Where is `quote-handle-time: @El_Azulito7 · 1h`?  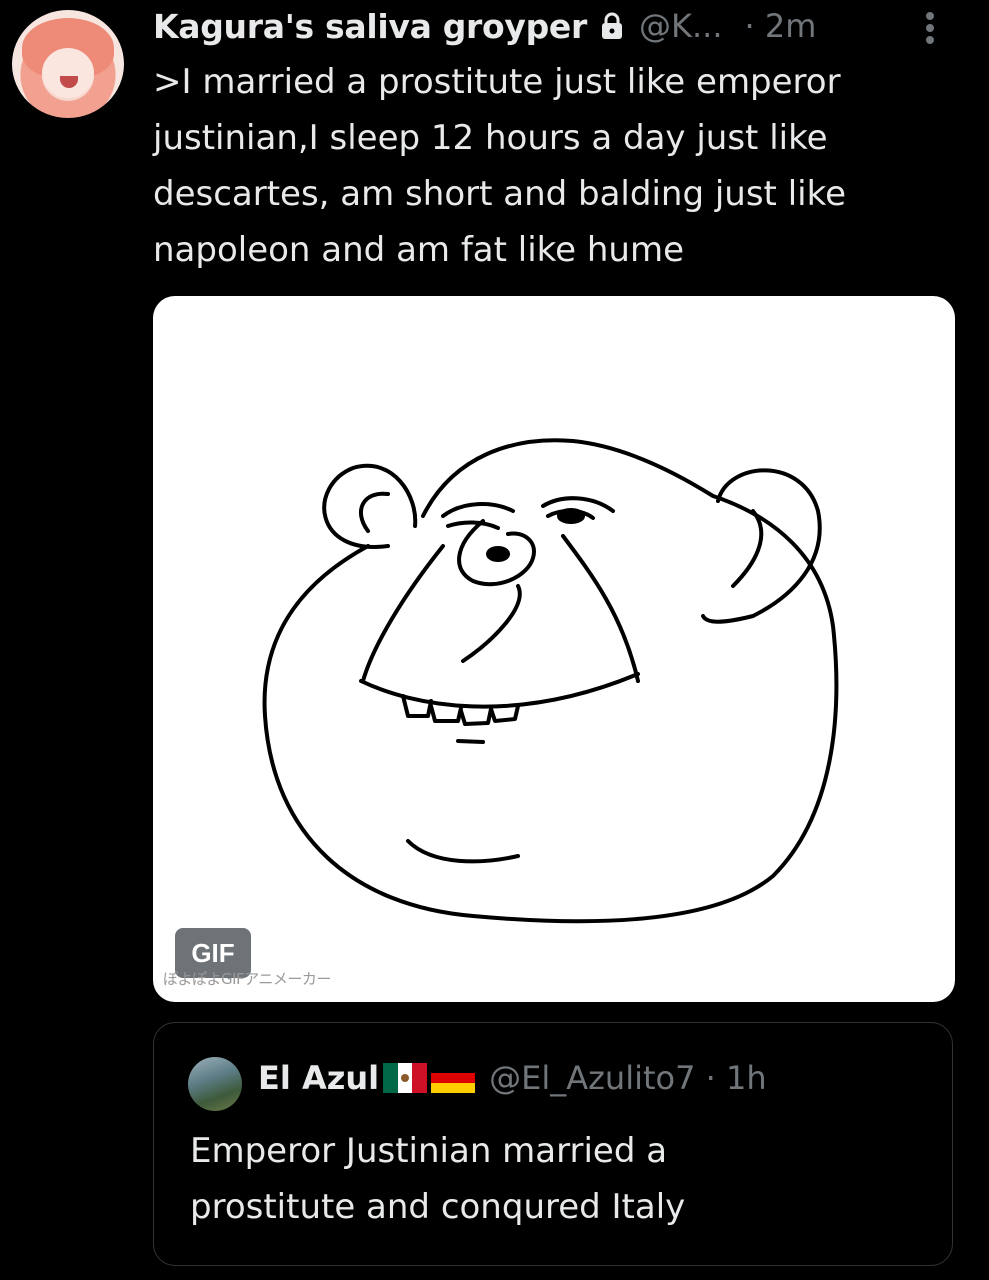 quote-handle-time: @El_Azulito7 · 1h is located at coordinates (628, 1078).